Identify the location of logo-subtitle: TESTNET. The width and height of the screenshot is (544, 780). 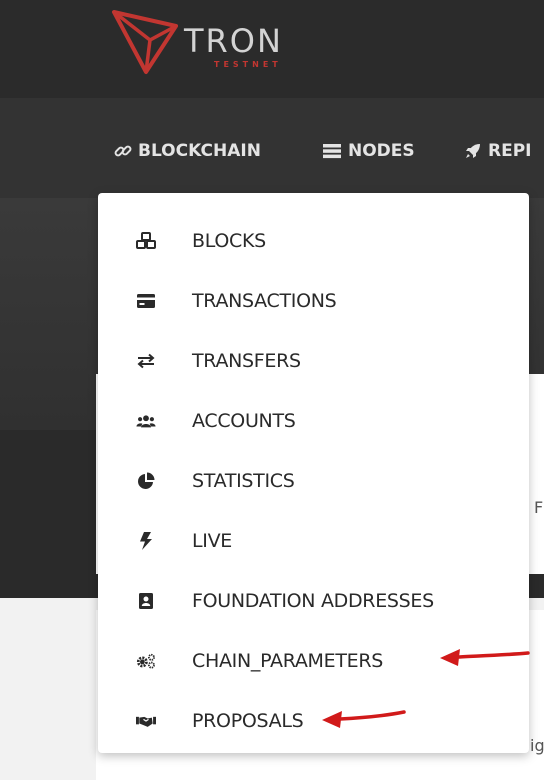
(248, 64).